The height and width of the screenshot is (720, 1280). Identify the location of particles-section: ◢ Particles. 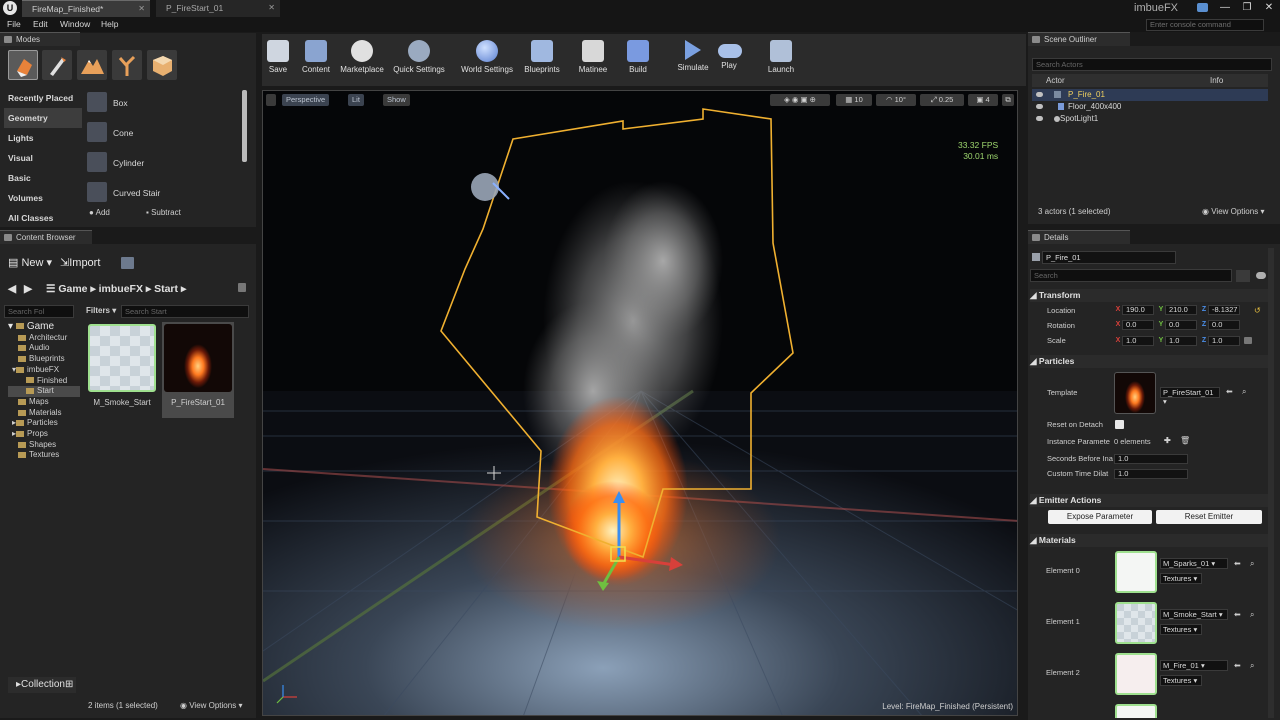
(1149, 361).